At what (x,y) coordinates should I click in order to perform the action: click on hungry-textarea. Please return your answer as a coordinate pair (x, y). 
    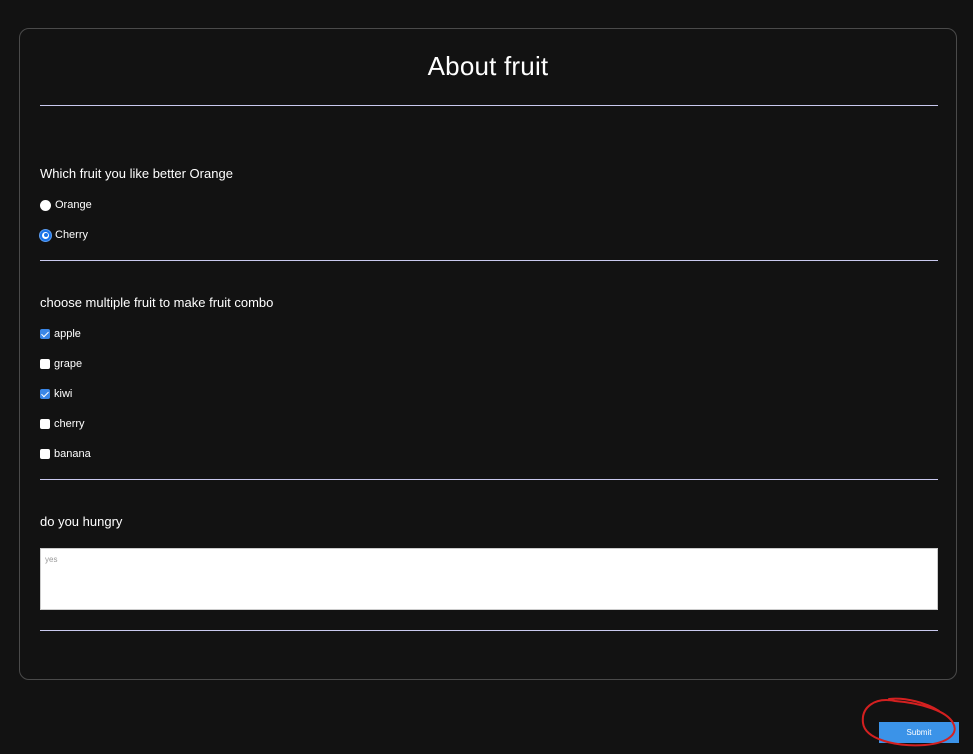
    Looking at the image, I should click on (489, 579).